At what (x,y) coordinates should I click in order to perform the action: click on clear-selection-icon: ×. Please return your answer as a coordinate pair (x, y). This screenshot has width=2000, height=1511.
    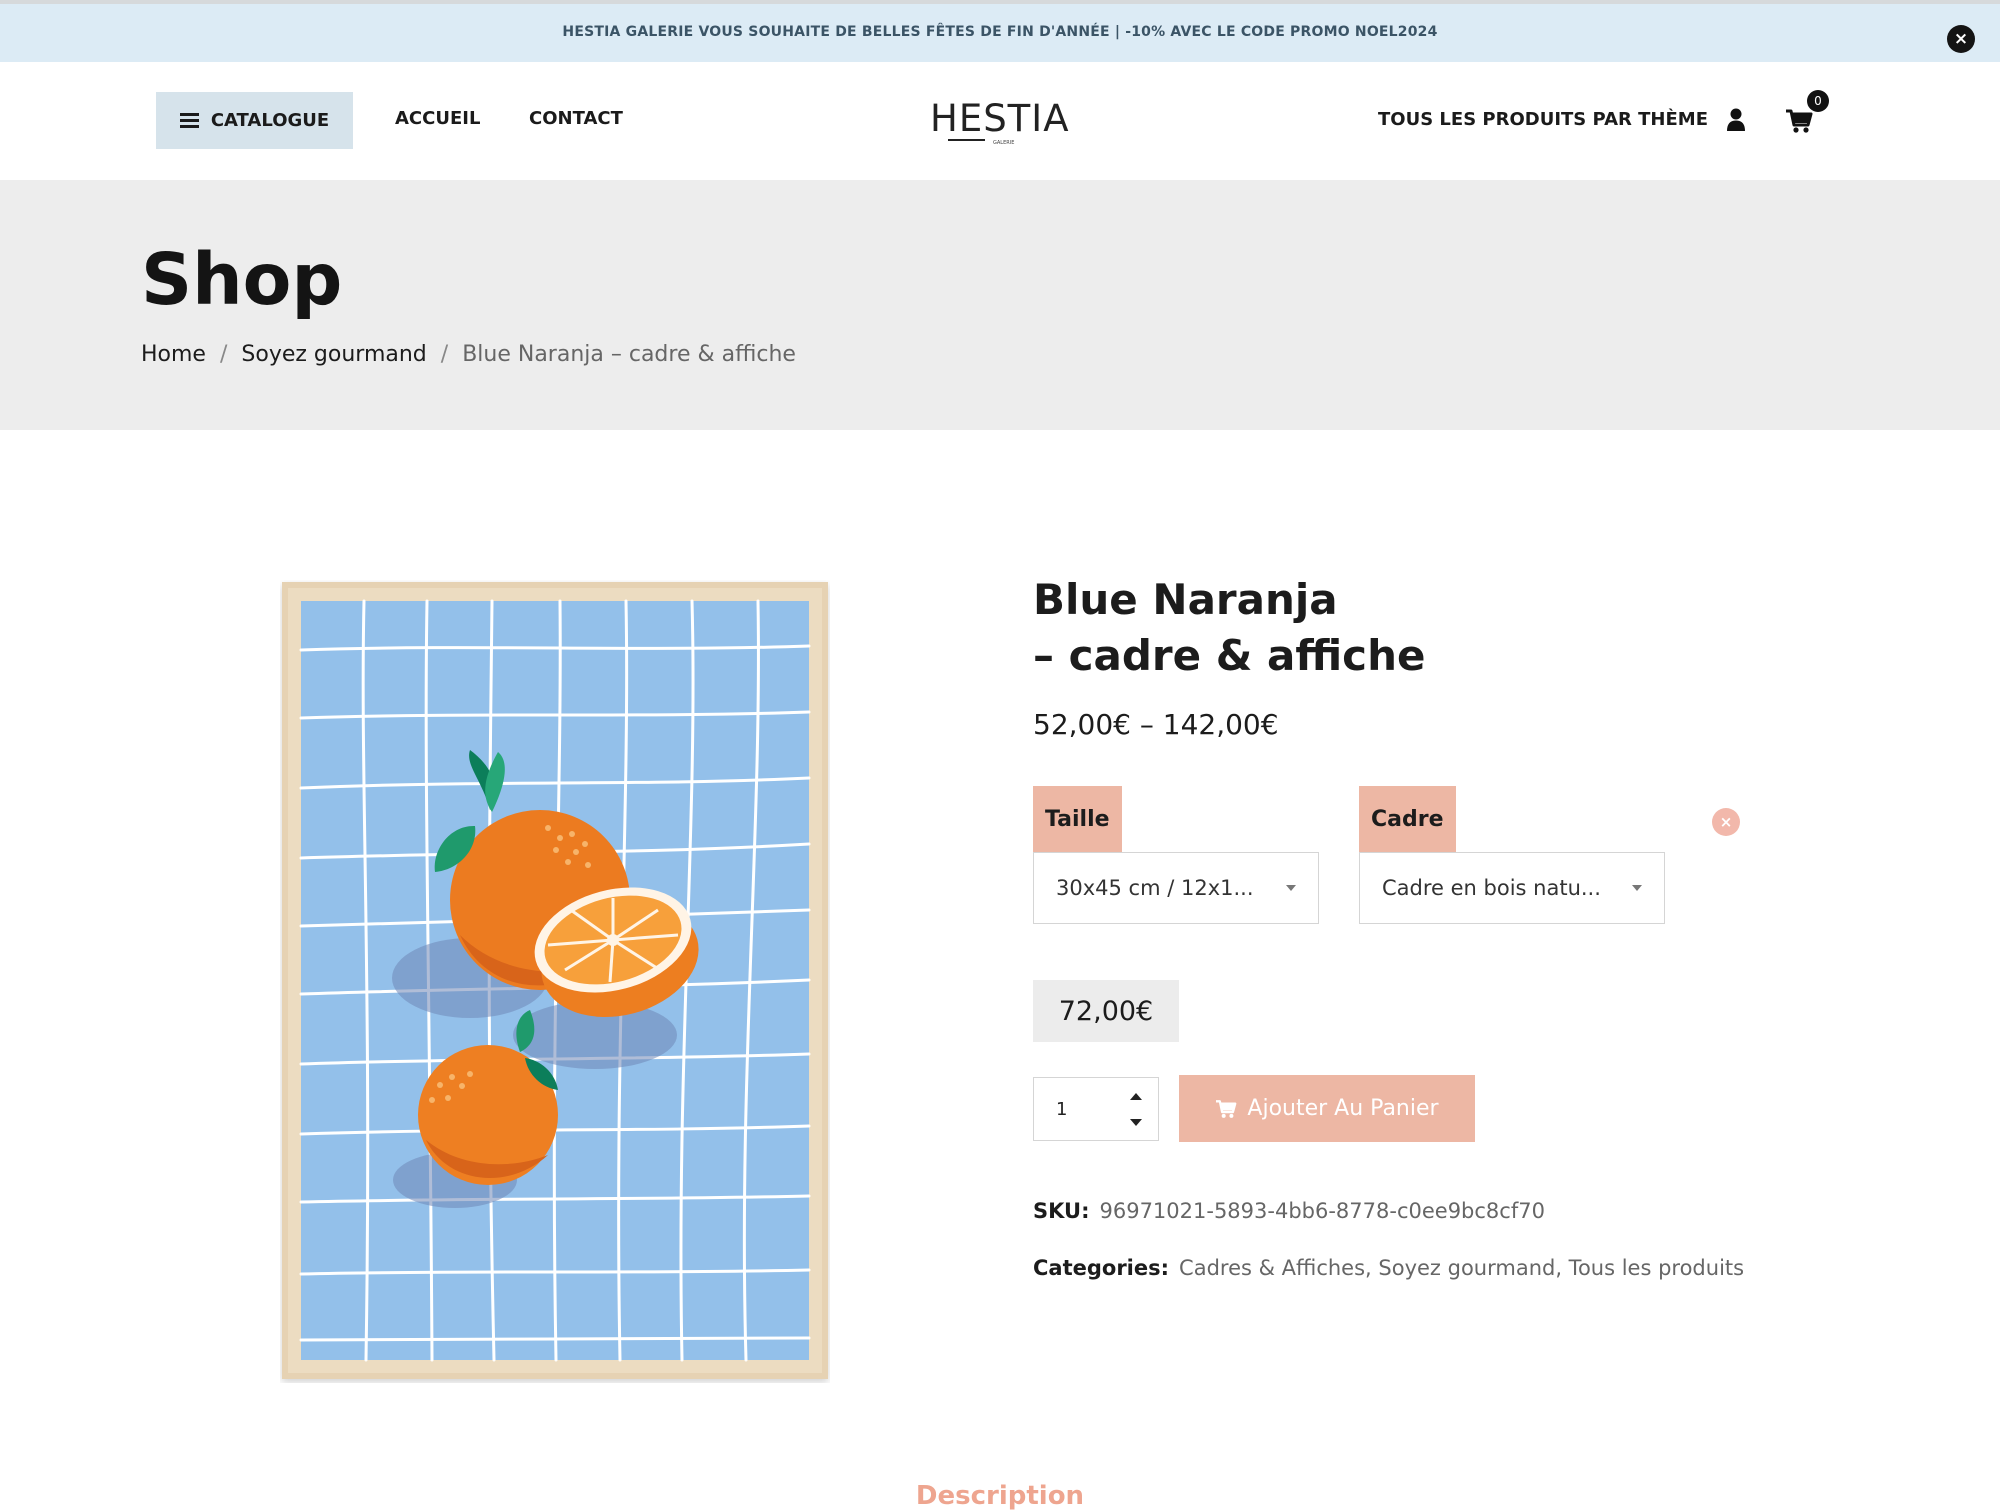
    Looking at the image, I should click on (1726, 822).